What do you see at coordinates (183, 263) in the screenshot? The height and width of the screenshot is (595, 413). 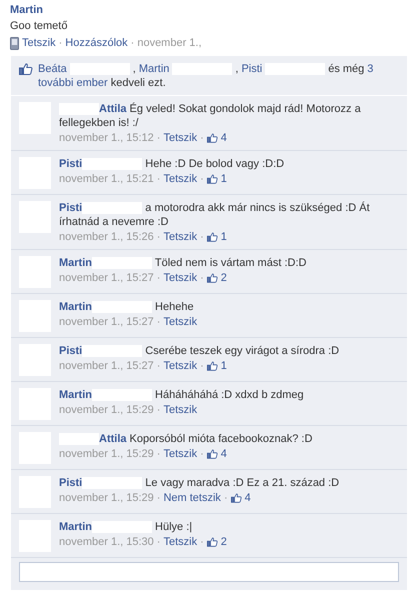 I see `comment-text: Martin Töled nem is vártam mást :D:D` at bounding box center [183, 263].